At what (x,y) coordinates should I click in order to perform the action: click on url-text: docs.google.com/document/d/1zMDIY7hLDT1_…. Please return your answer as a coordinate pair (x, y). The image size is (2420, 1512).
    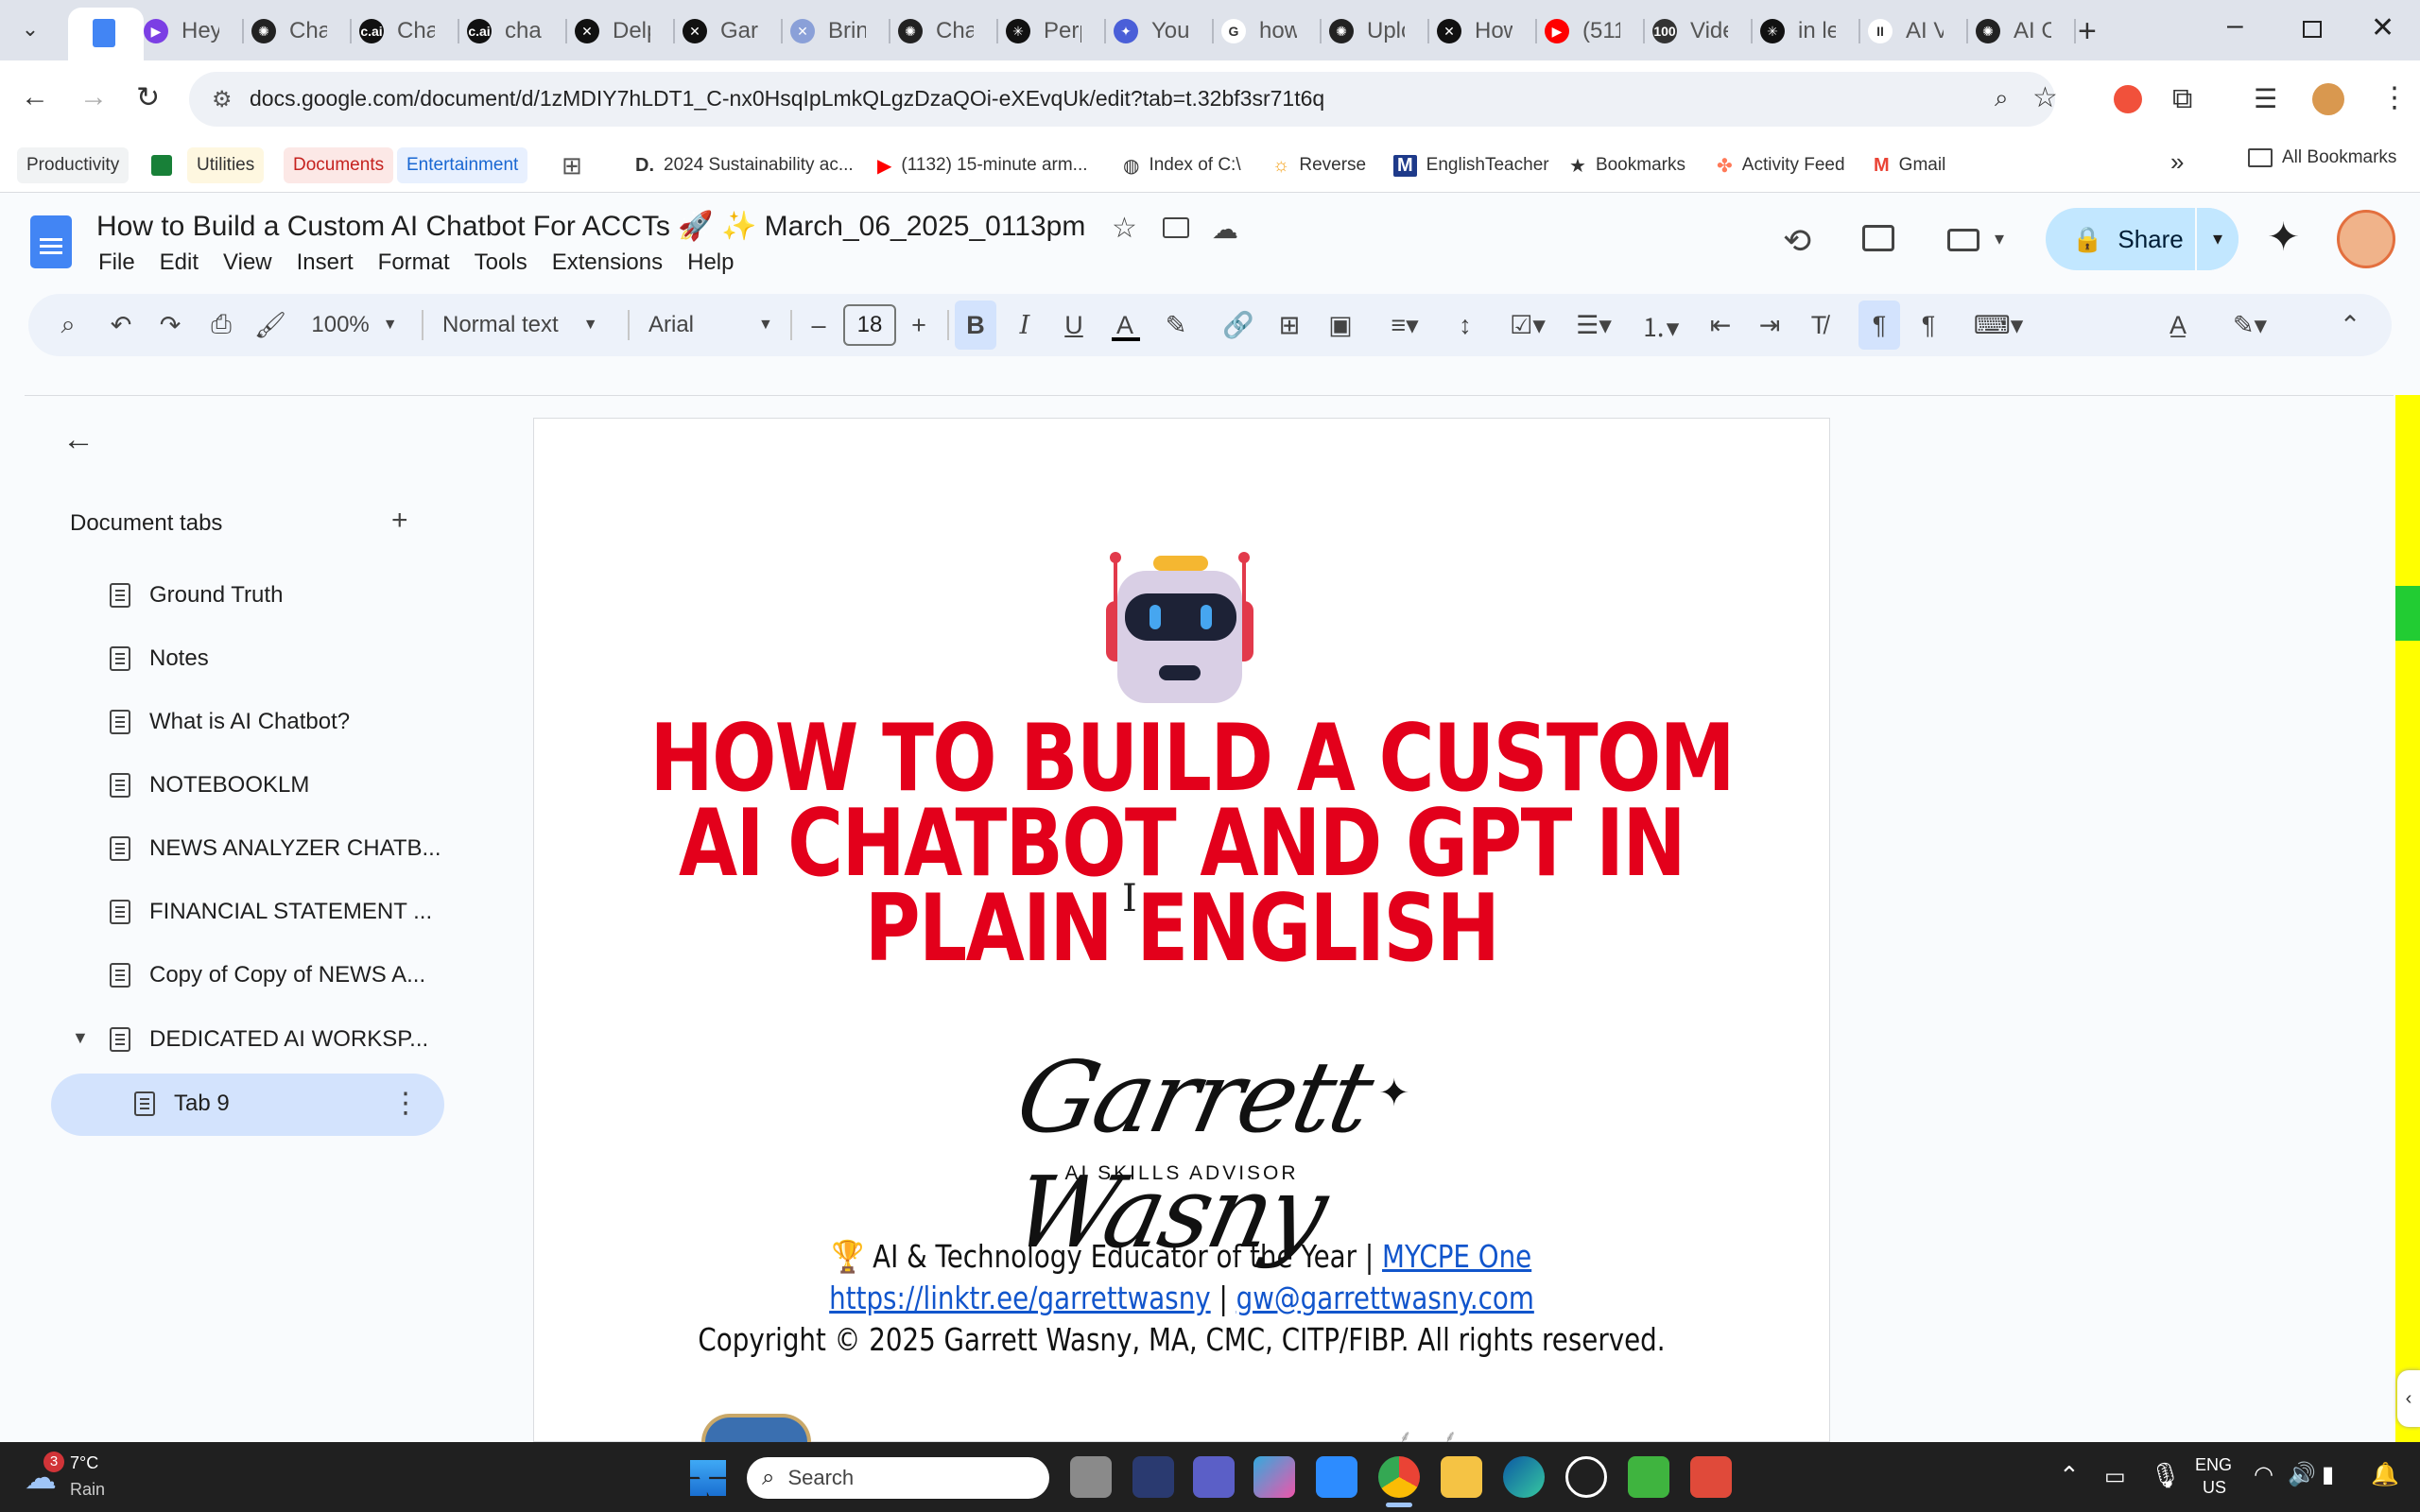
    Looking at the image, I should click on (787, 99).